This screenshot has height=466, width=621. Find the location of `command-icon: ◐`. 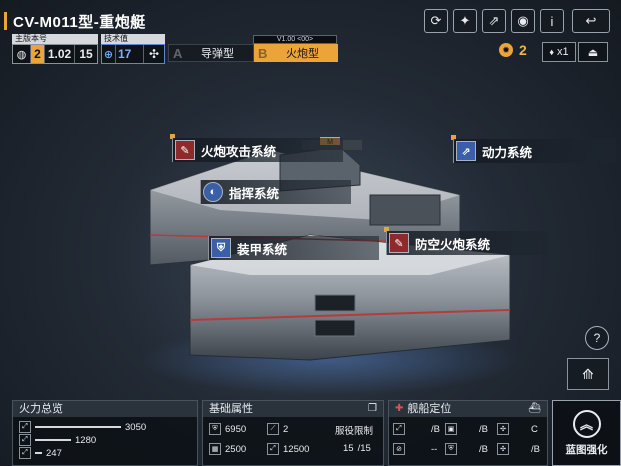

command-icon: ◐ is located at coordinates (213, 192).